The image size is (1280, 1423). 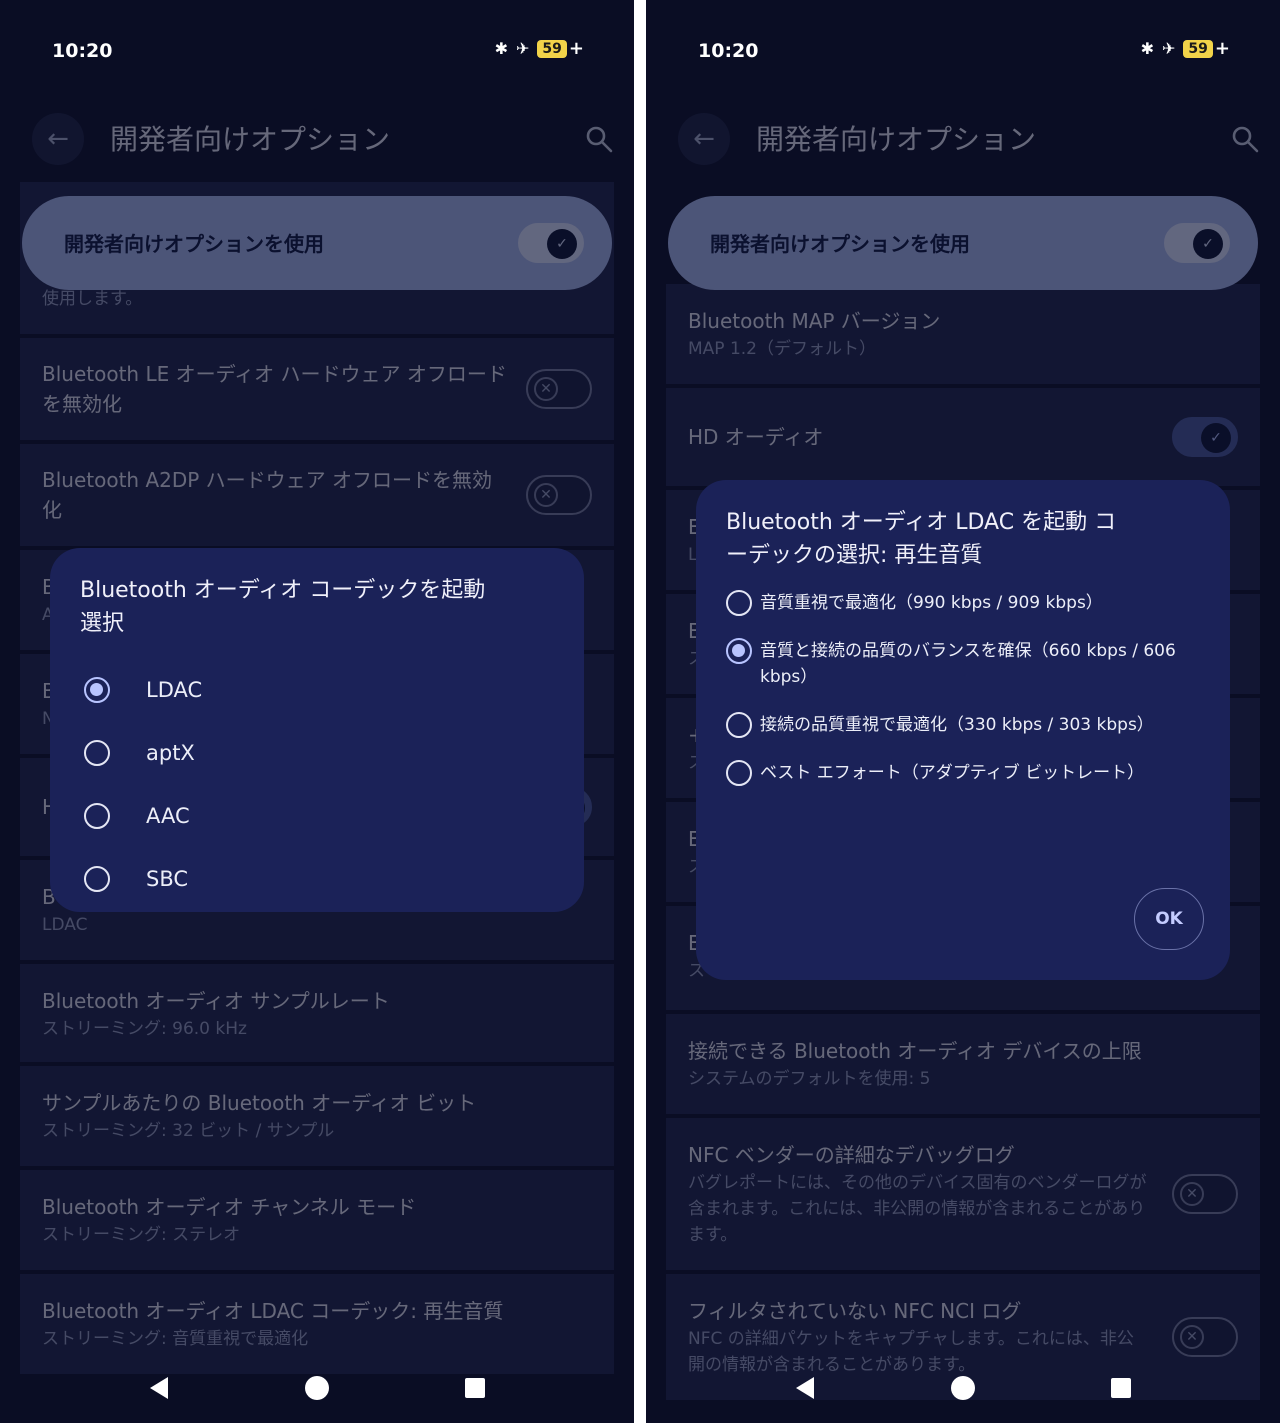 What do you see at coordinates (317, 815) in the screenshot?
I see `codec-option-aac: AAC` at bounding box center [317, 815].